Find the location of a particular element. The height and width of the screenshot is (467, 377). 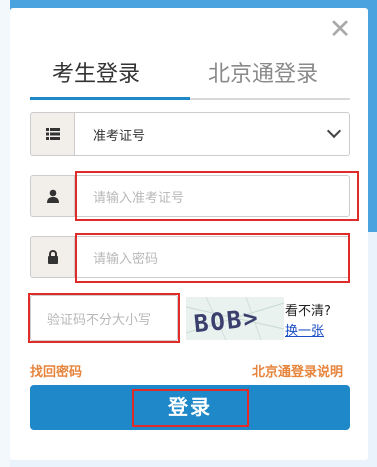

captcha-refresh-link: 换一张 is located at coordinates (304, 329).